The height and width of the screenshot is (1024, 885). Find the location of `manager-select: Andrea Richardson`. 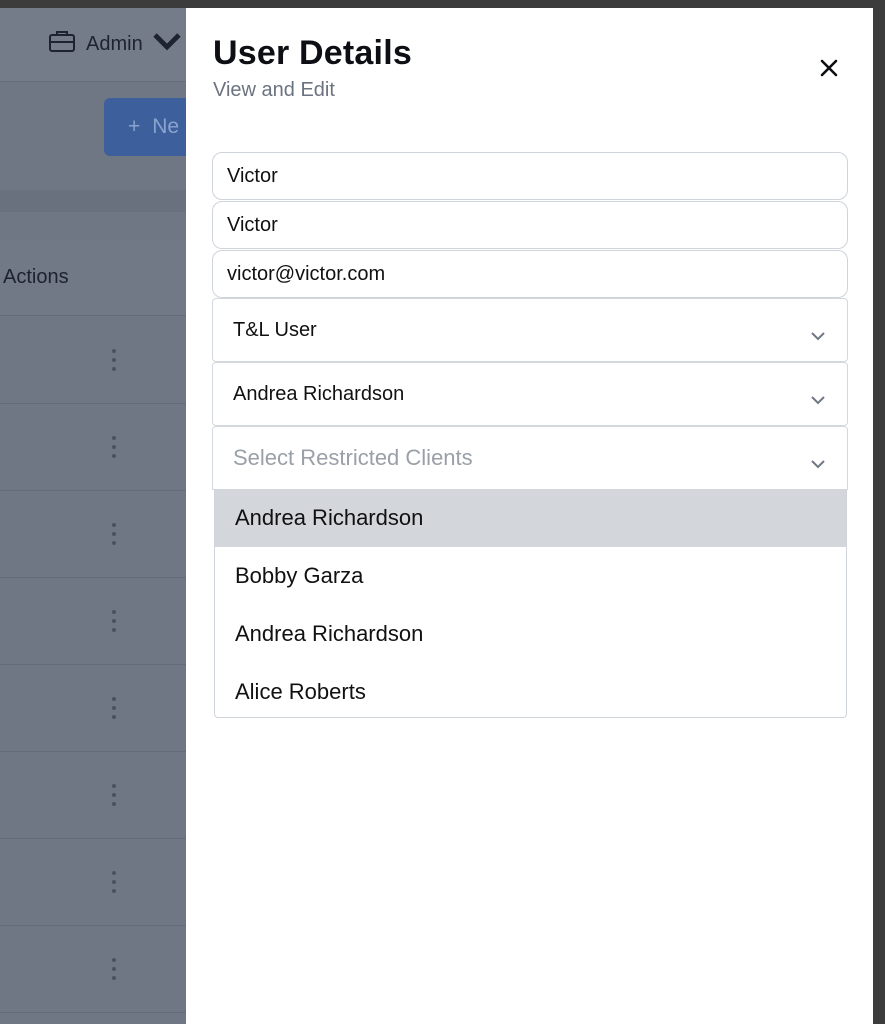

manager-select: Andrea Richardson is located at coordinates (530, 394).